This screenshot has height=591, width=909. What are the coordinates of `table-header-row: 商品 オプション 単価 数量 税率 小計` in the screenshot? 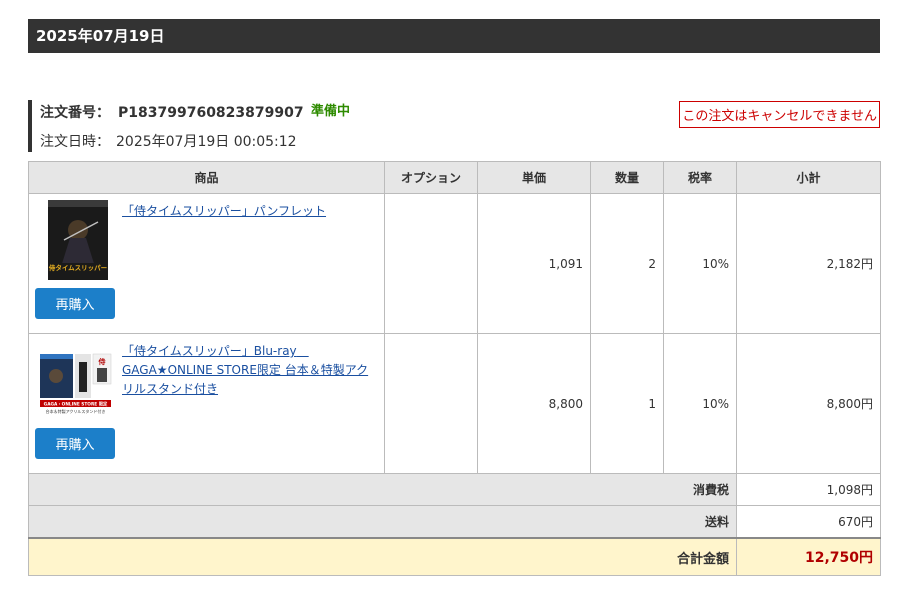 It's located at (454, 177).